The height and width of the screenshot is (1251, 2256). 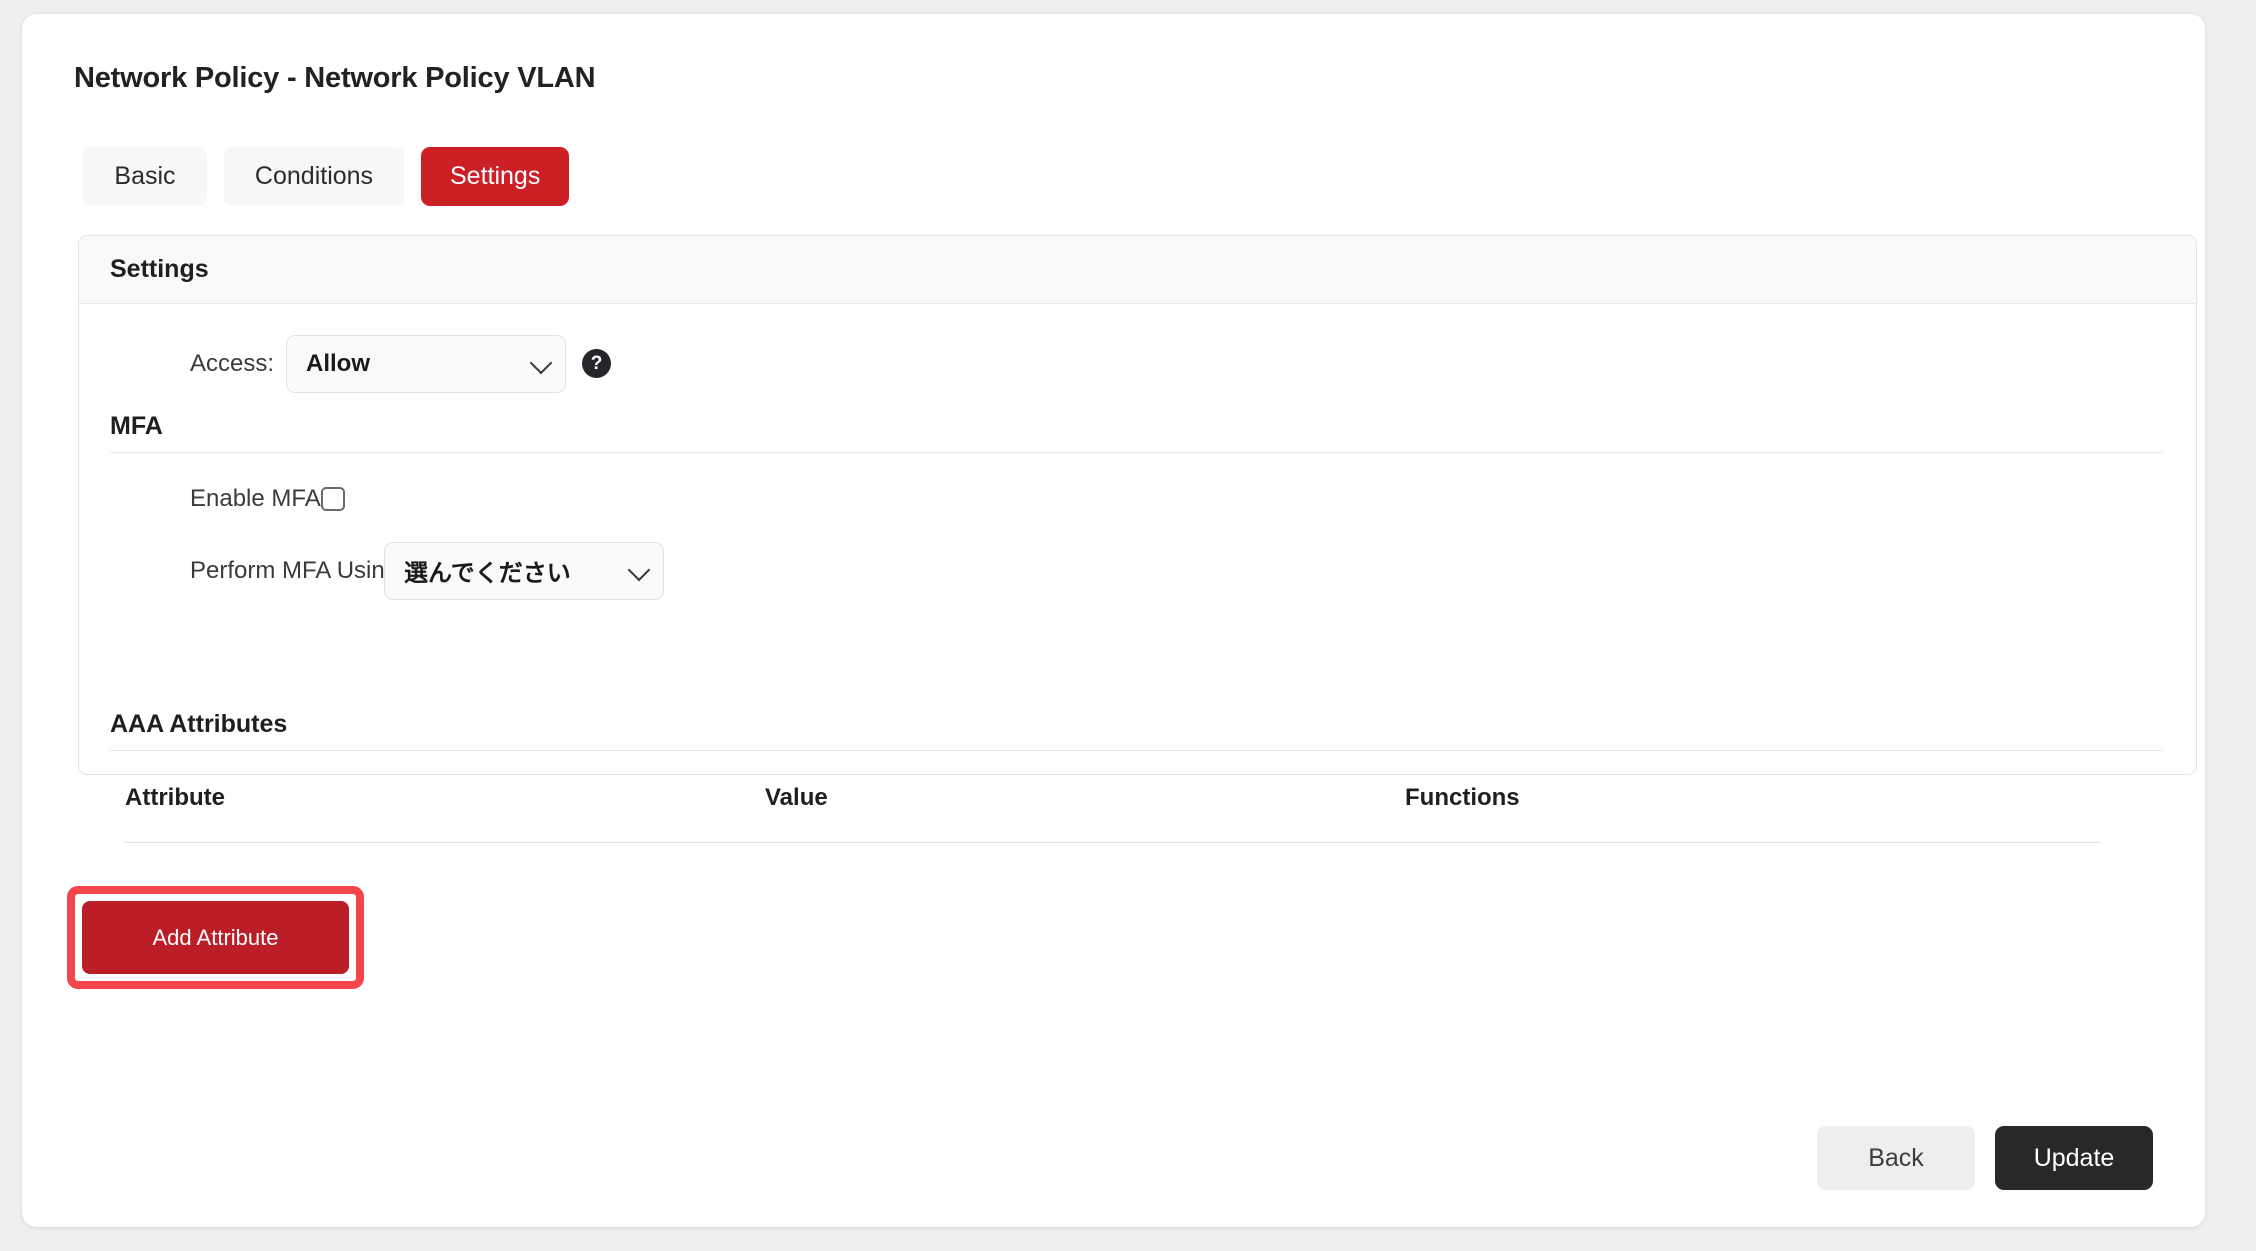 What do you see at coordinates (487, 573) in the screenshot?
I see `perform-mfa-select-value: 選んでください` at bounding box center [487, 573].